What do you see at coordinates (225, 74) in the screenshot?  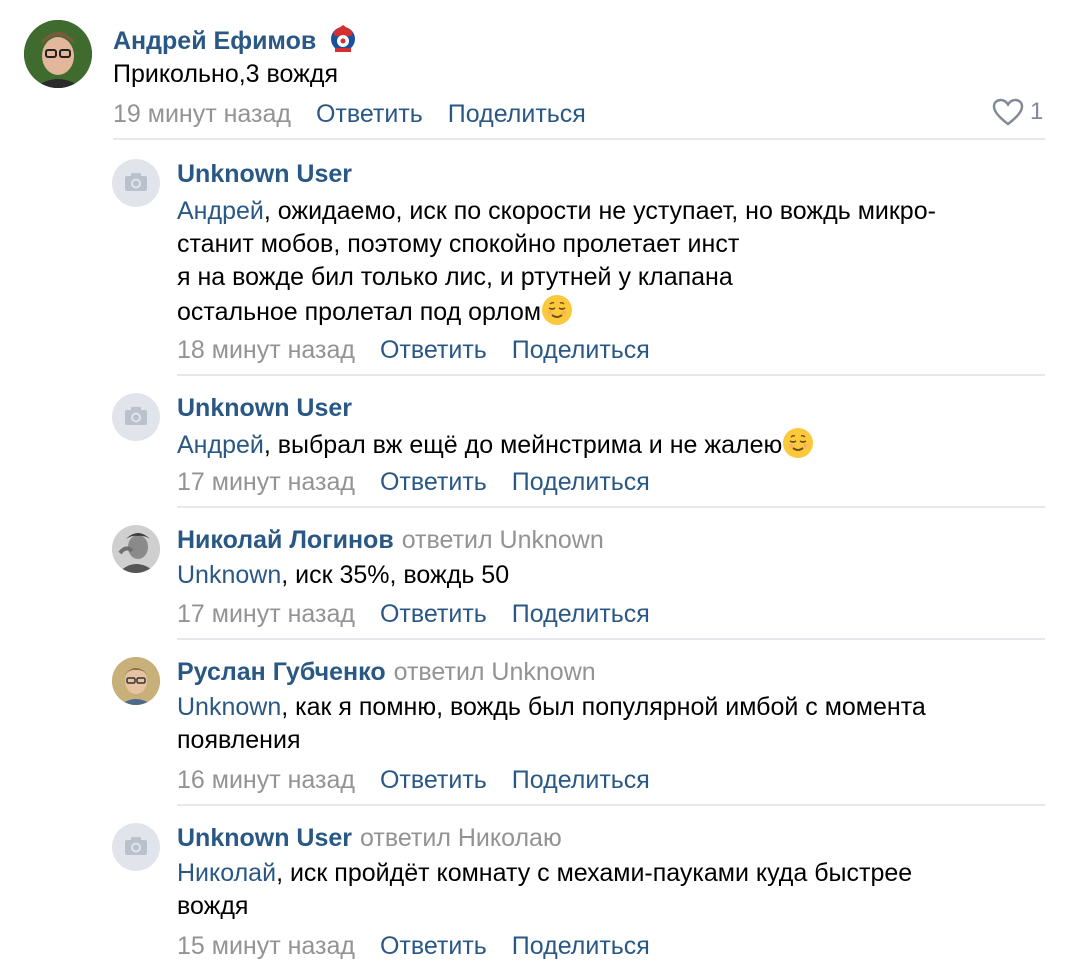 I see `comment-text: Прикольно,3 вождя` at bounding box center [225, 74].